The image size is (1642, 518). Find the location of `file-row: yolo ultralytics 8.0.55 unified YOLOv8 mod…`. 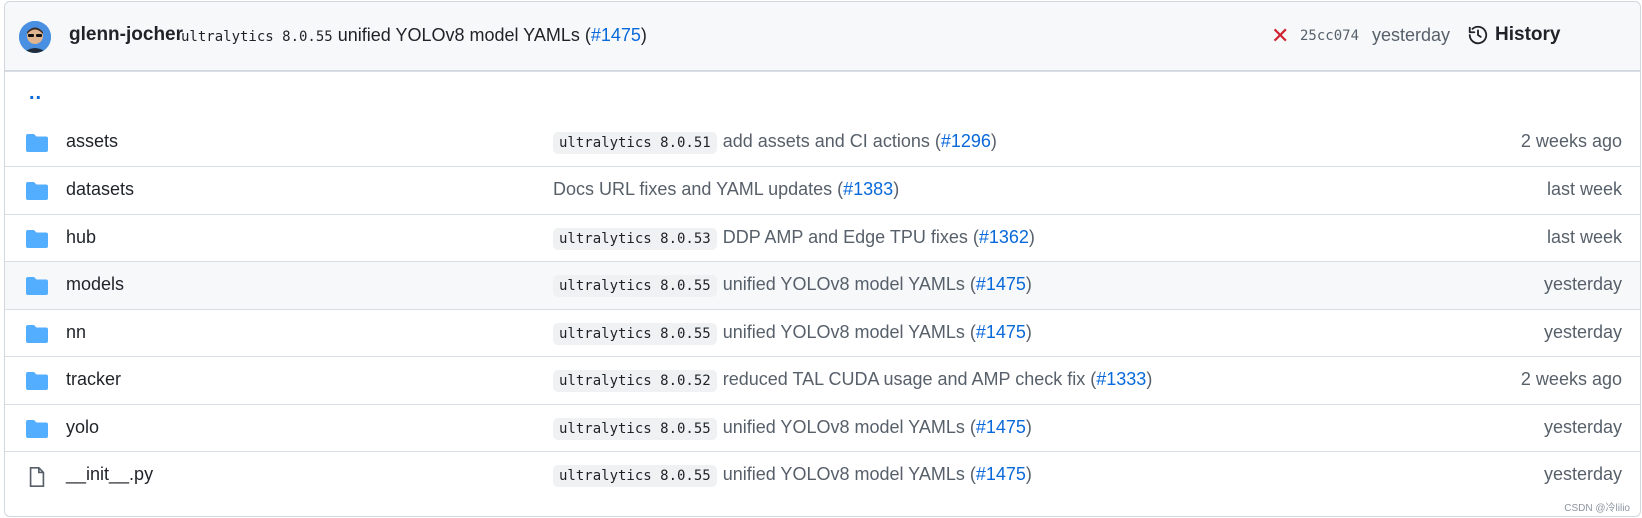

file-row: yolo ultralytics 8.0.55 unified YOLOv8 mod… is located at coordinates (822, 427).